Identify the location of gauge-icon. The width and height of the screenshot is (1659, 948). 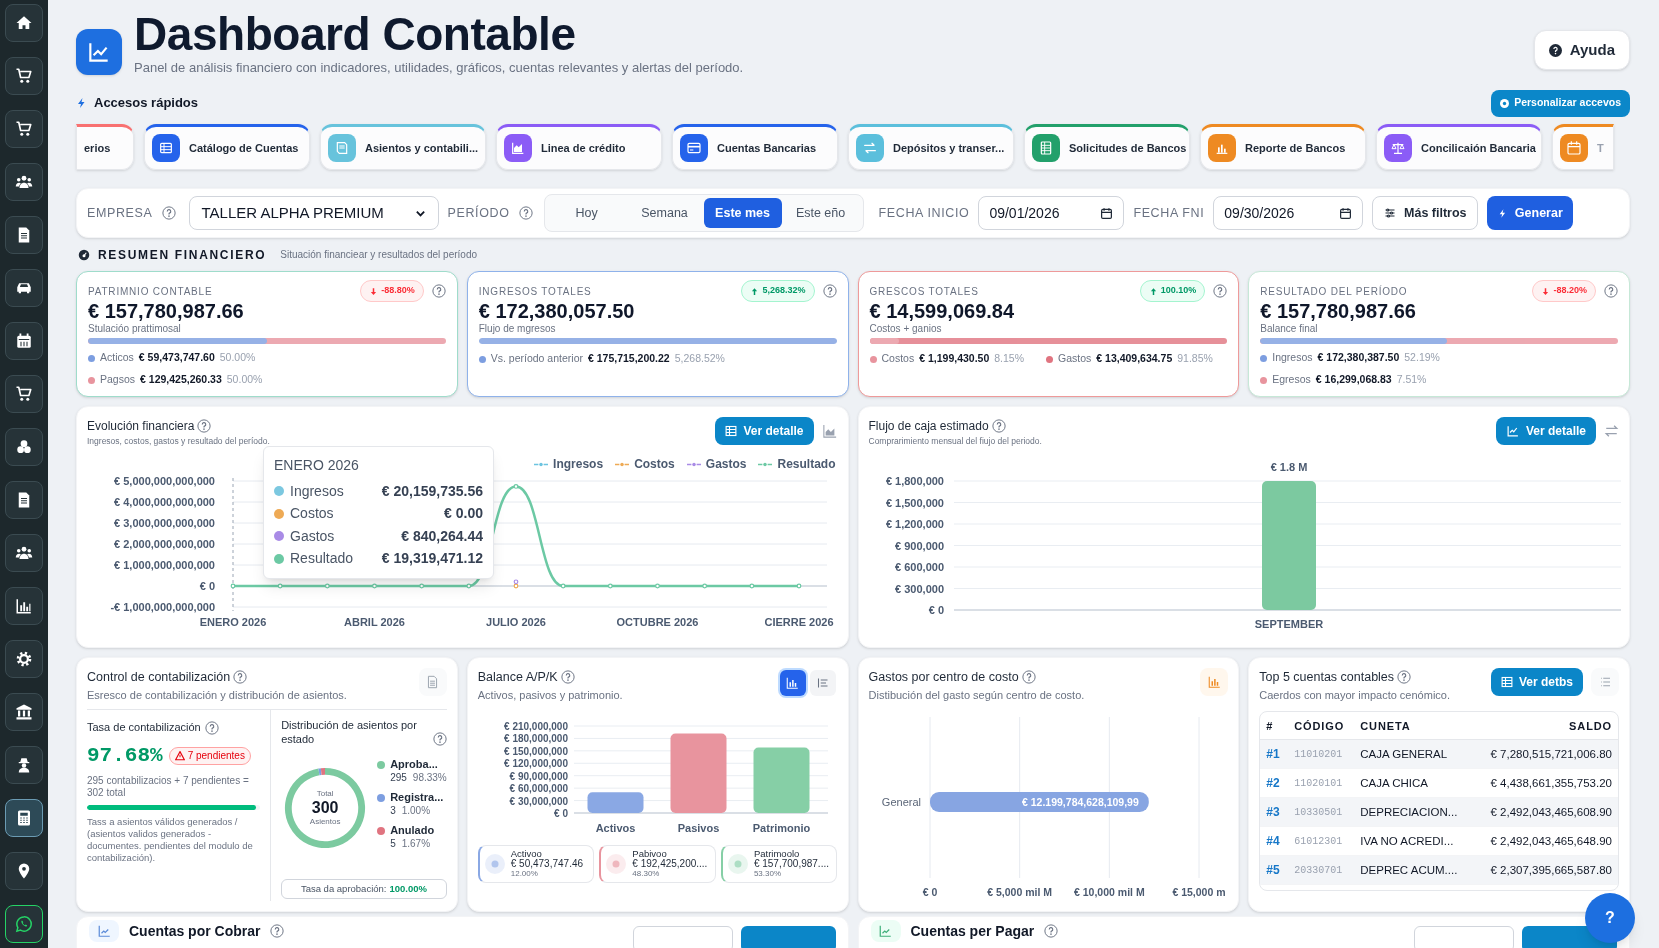
(84, 254).